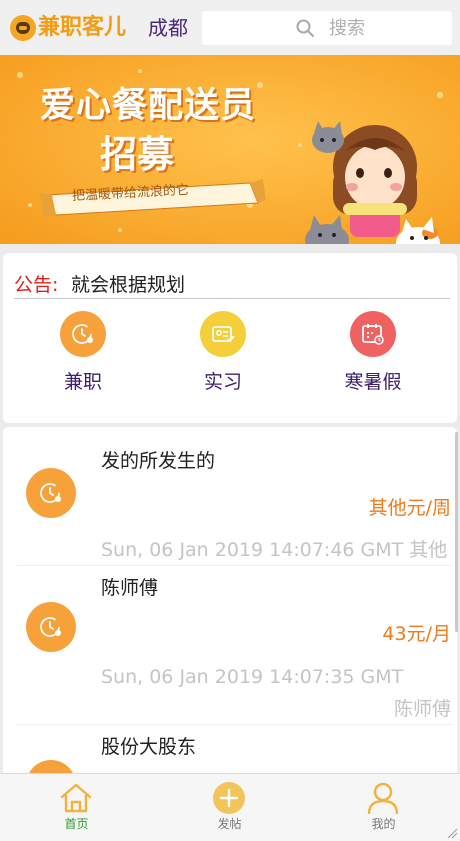 The image size is (460, 841). What do you see at coordinates (128, 285) in the screenshot?
I see `notice-text: 就会根据规划` at bounding box center [128, 285].